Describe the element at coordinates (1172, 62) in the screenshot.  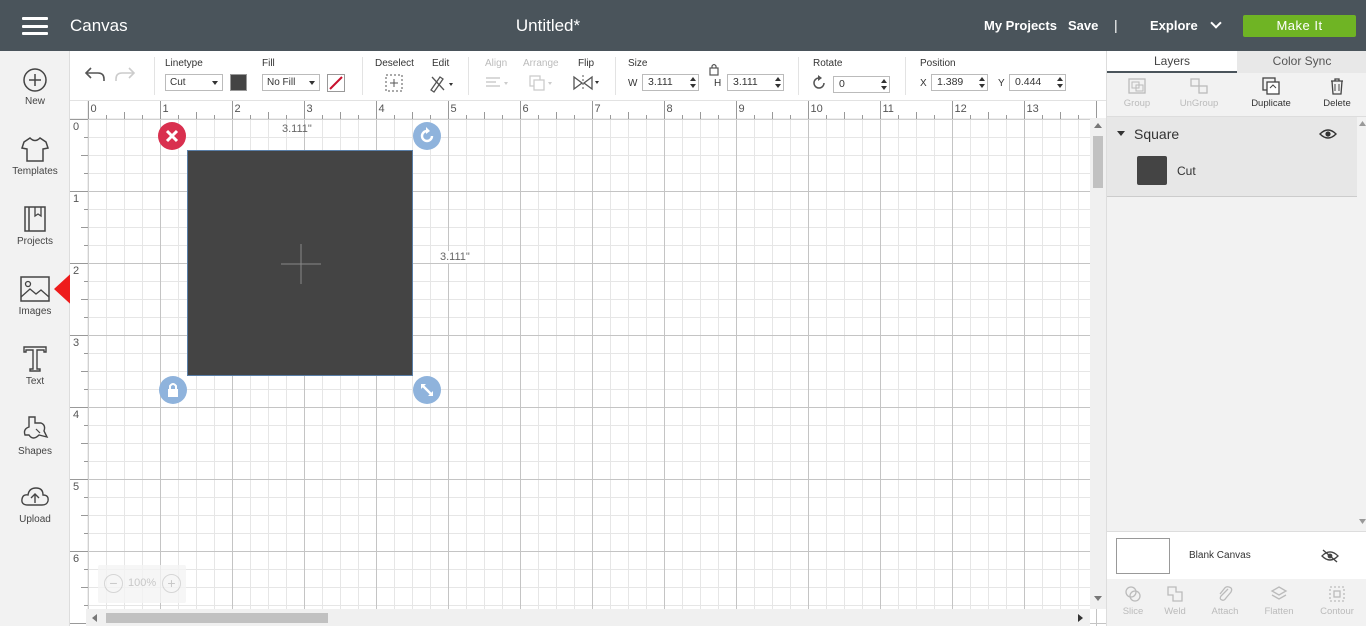
I see `tab-layers: Layers` at that location.